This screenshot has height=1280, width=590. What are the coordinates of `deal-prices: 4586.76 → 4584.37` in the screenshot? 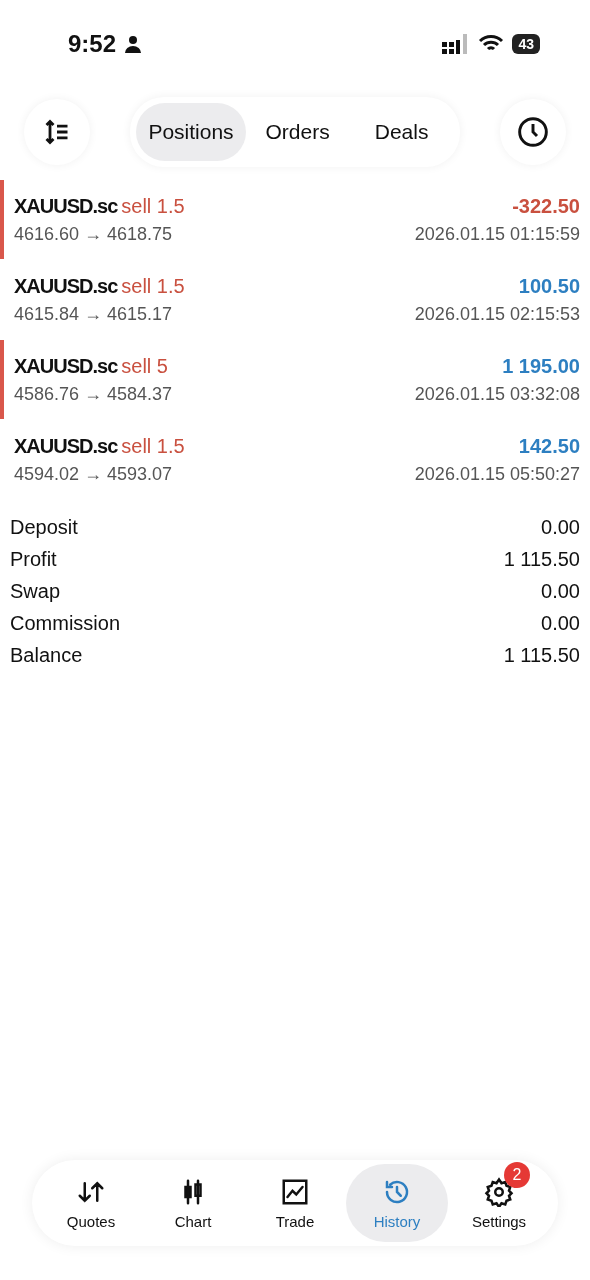 It's located at (93, 394).